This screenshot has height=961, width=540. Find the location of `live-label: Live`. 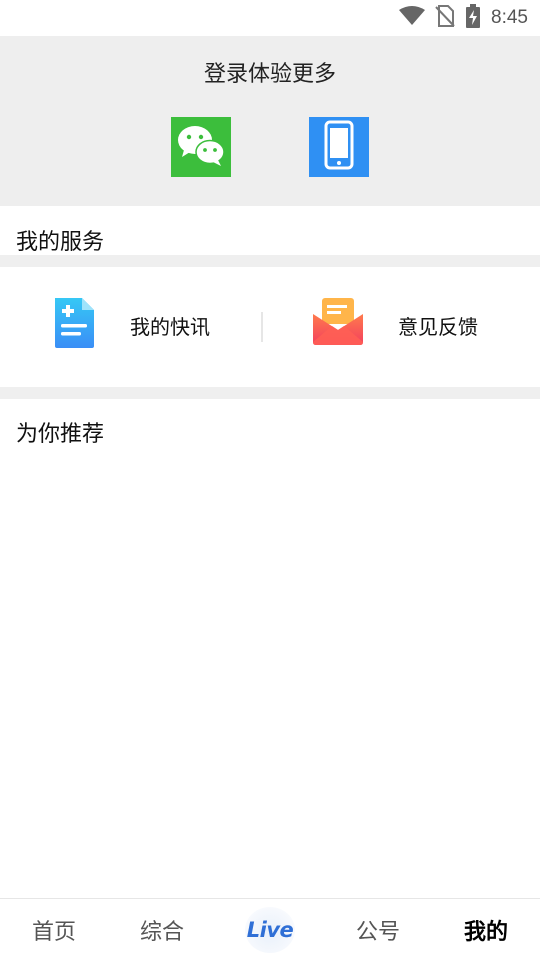

live-label: Live is located at coordinates (270, 930).